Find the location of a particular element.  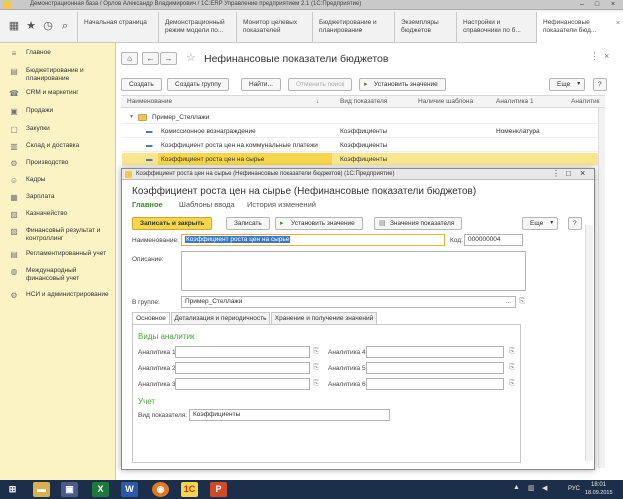

column-header-kind: Вид показателя is located at coordinates (363, 101).